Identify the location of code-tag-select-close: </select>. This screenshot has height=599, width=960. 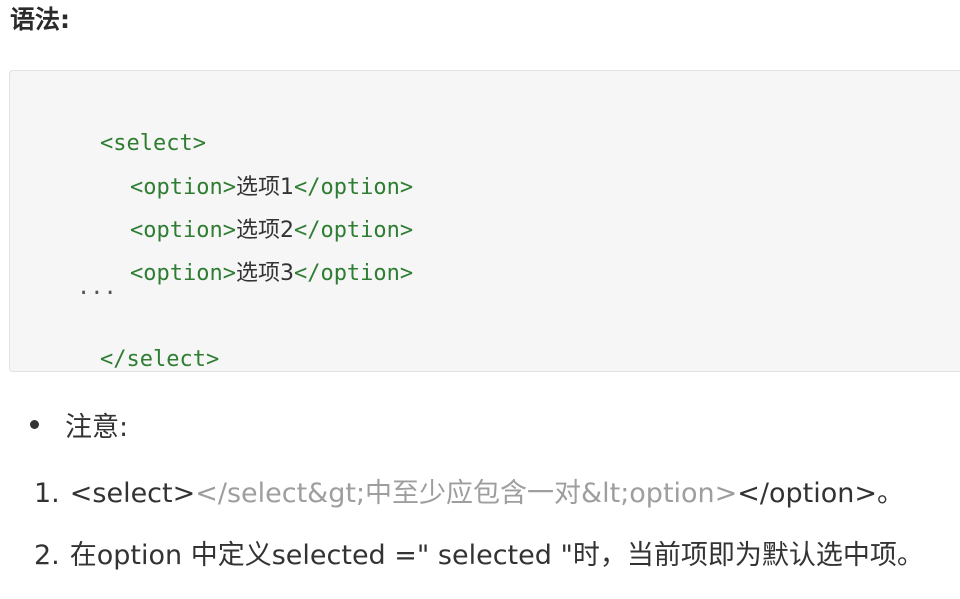
(159, 359).